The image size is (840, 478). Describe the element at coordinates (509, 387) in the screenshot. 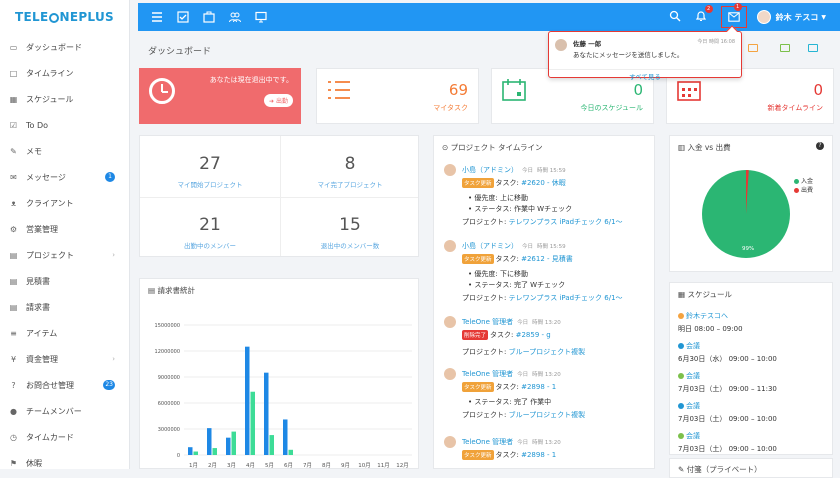

I see `timeline-task-row: タスク更新 タスク: #2898 - 1` at that location.